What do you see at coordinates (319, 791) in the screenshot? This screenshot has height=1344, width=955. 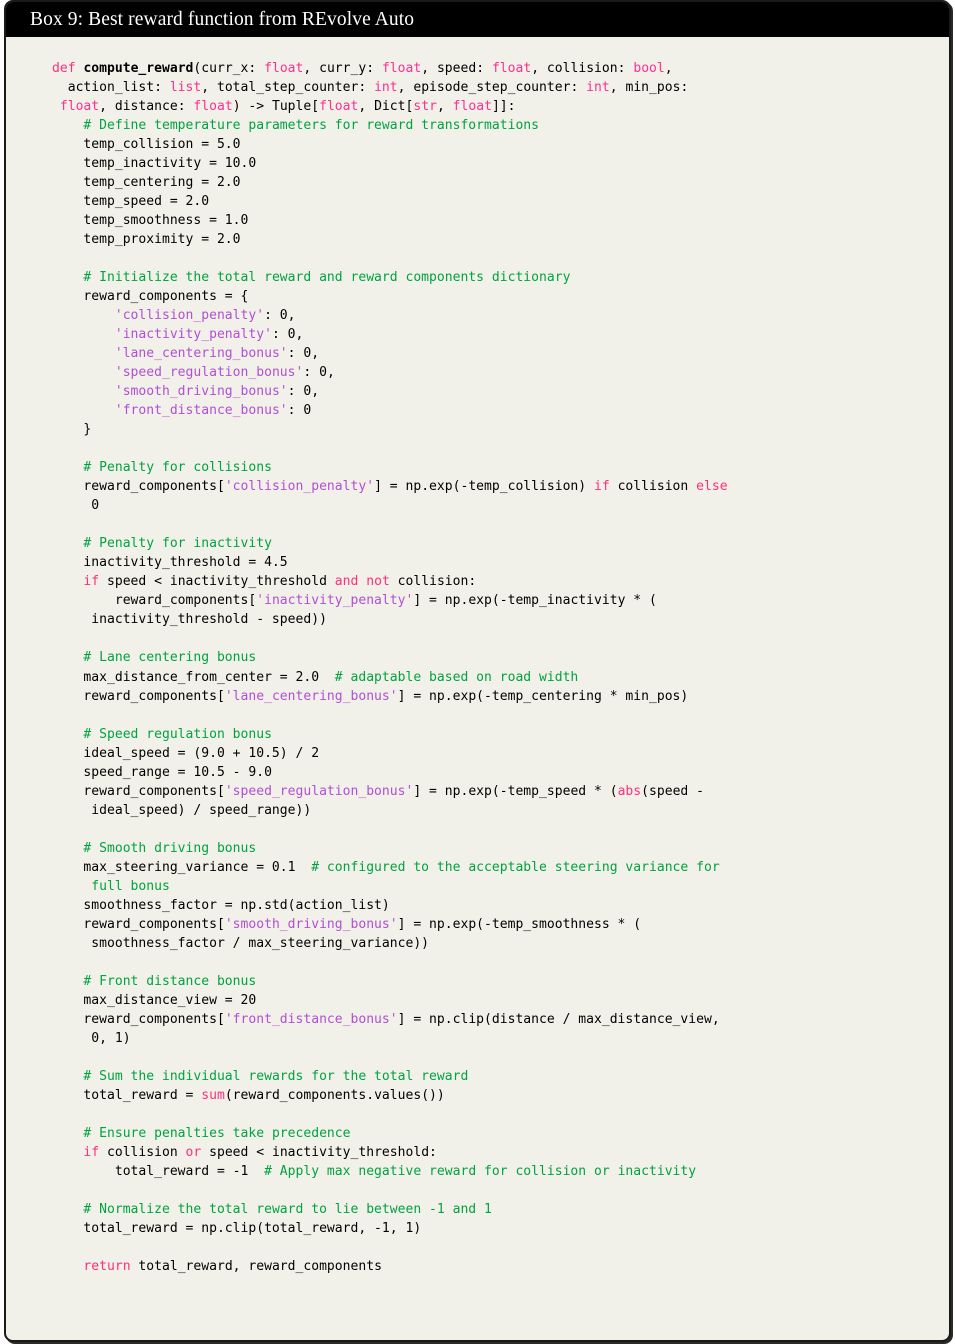 I see `code-token-str: 'speed_regulation_bonus'` at bounding box center [319, 791].